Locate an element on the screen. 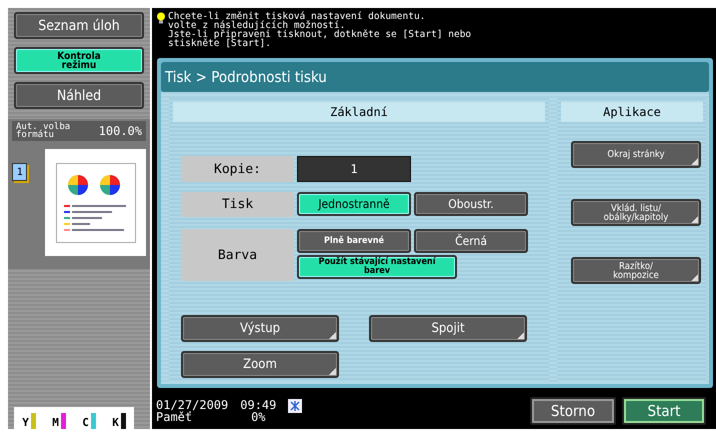 This screenshot has height=437, width=716. memory-label: Paměť is located at coordinates (174, 417).